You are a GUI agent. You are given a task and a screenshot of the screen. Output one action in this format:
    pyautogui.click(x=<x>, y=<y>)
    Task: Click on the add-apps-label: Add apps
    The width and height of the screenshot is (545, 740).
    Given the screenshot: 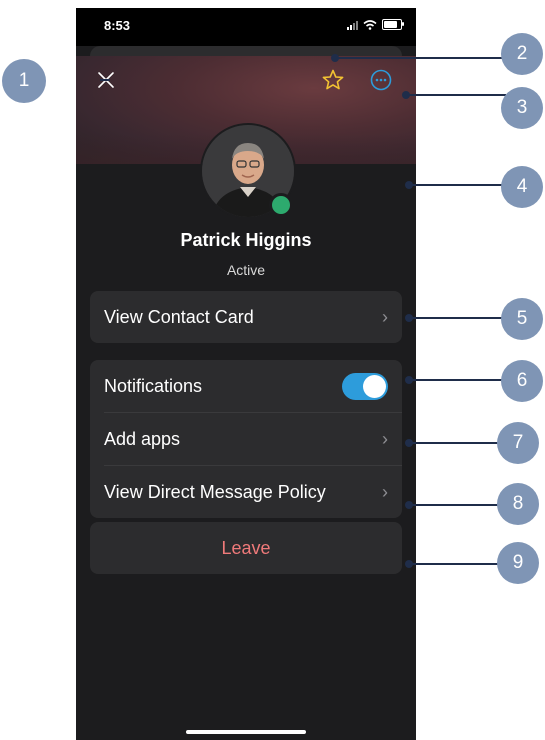 What is the action you would take?
    pyautogui.click(x=142, y=438)
    